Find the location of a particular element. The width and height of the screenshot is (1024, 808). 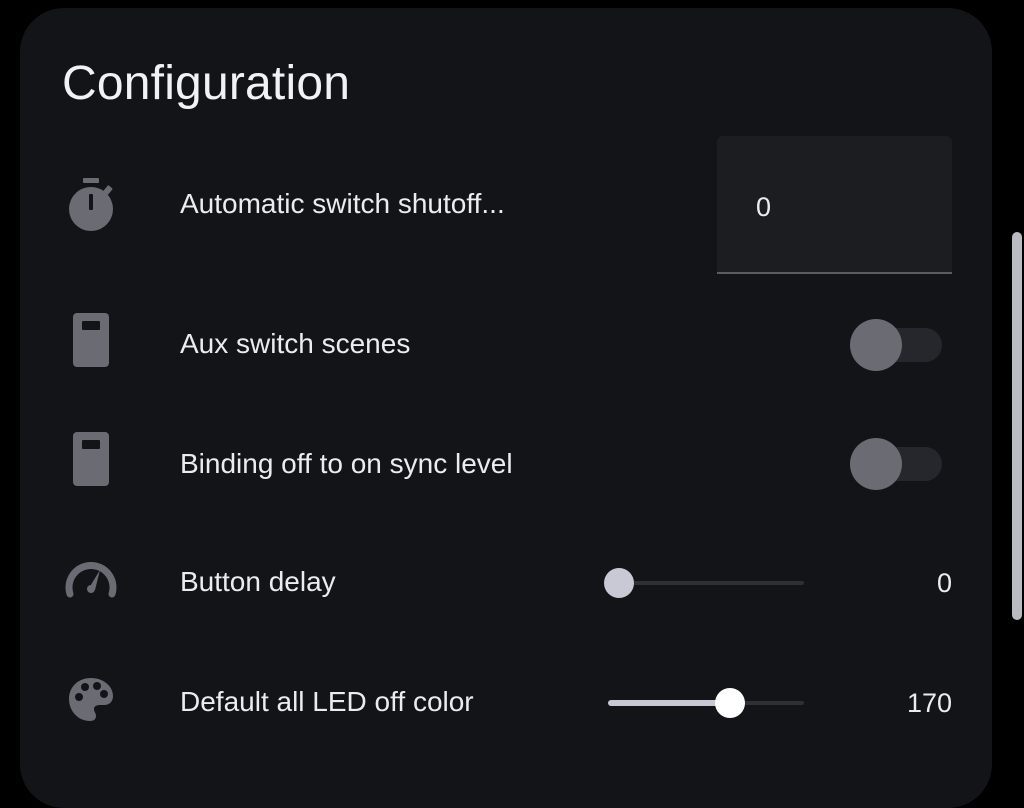

button-delay-slider is located at coordinates (704, 583).